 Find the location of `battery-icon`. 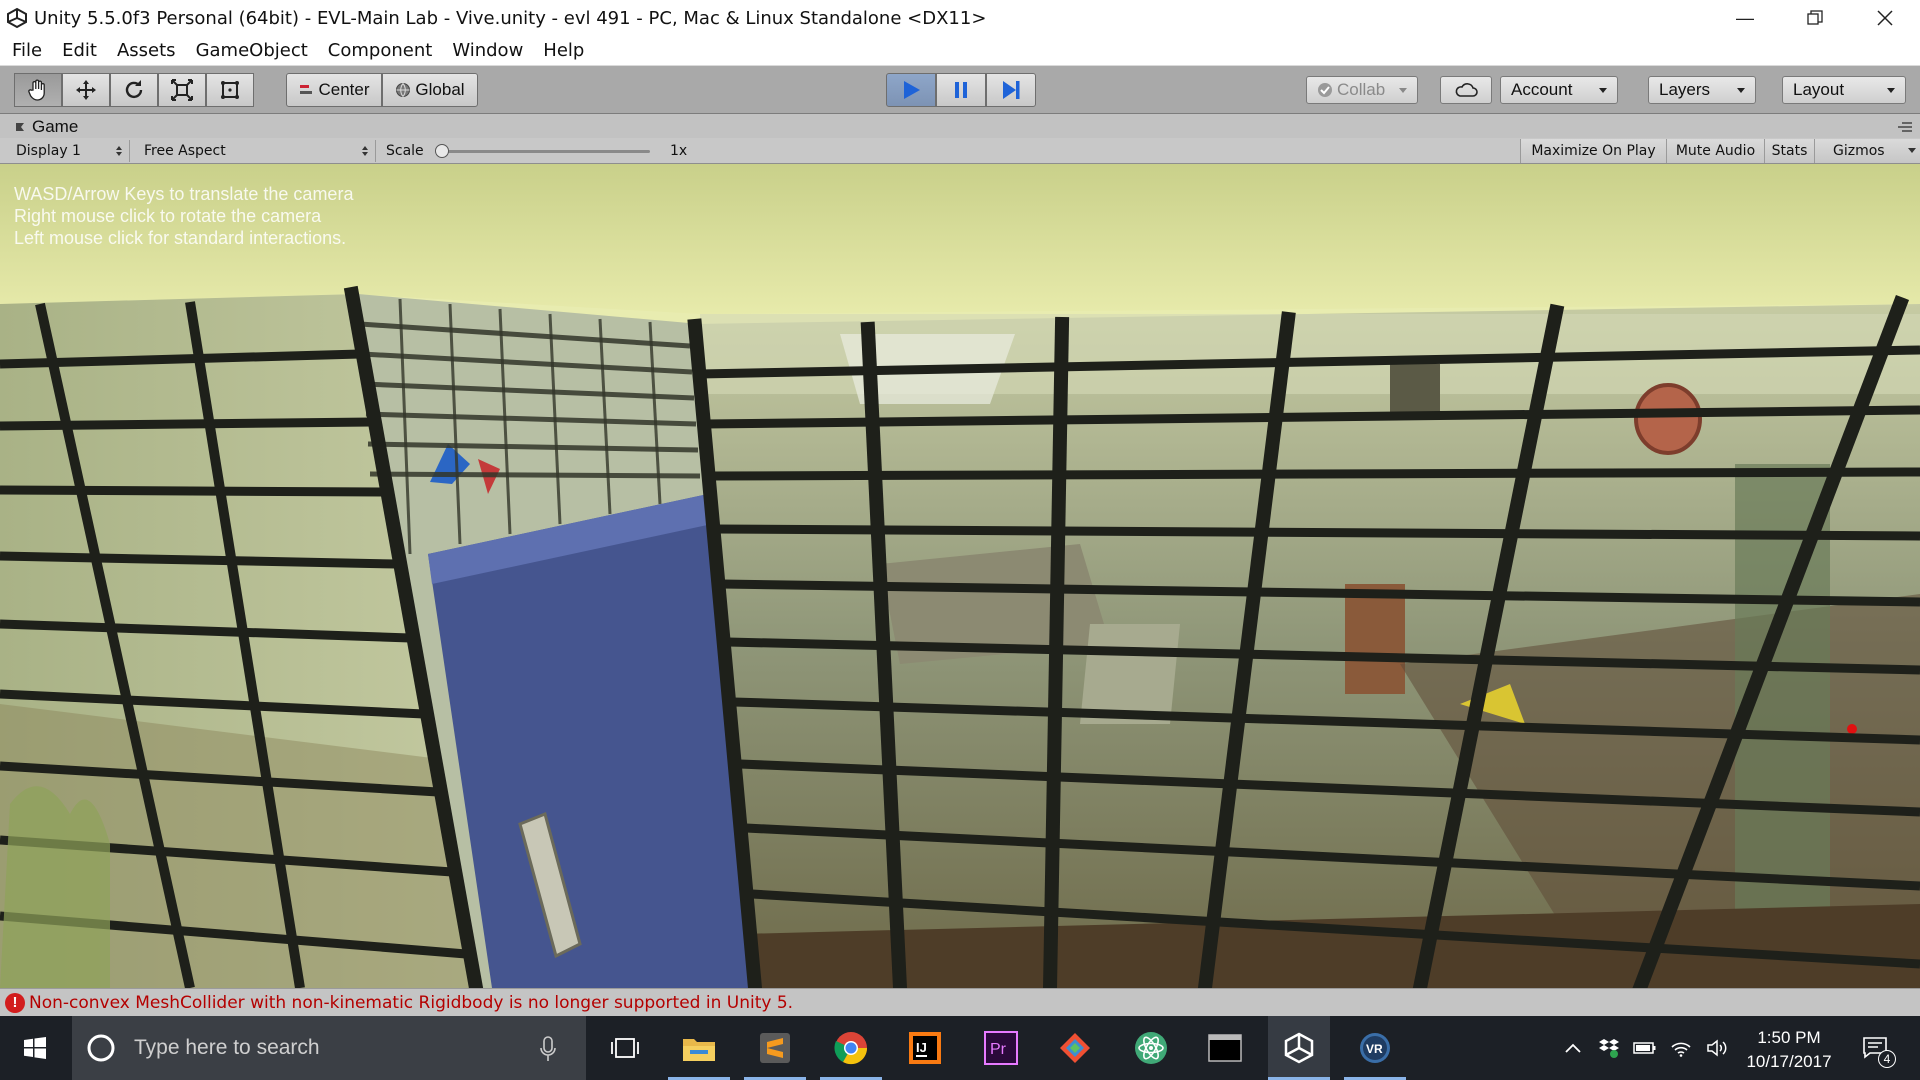

battery-icon is located at coordinates (1644, 1048).